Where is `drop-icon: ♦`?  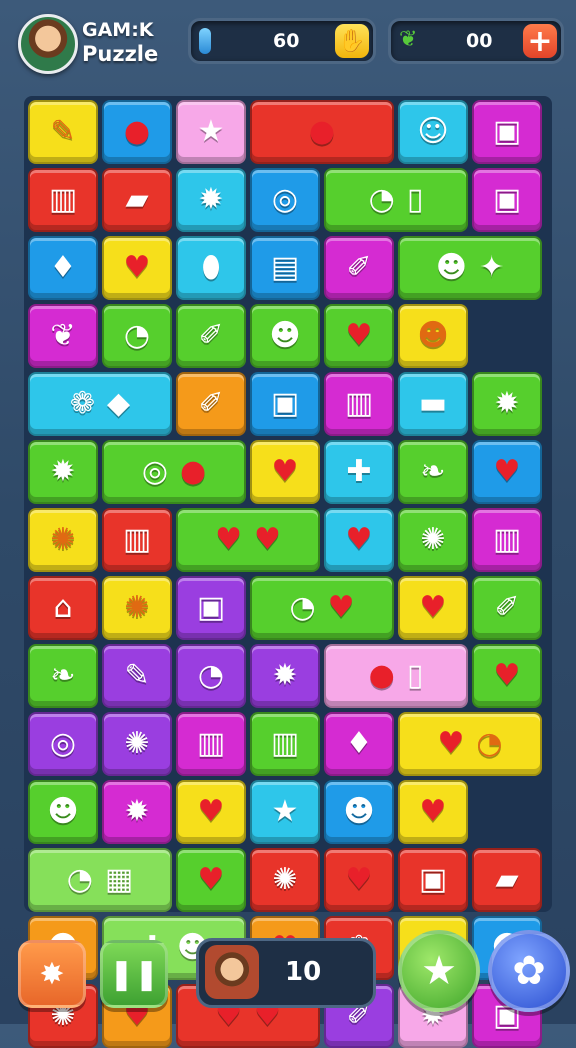 drop-icon: ♦ is located at coordinates (63, 267).